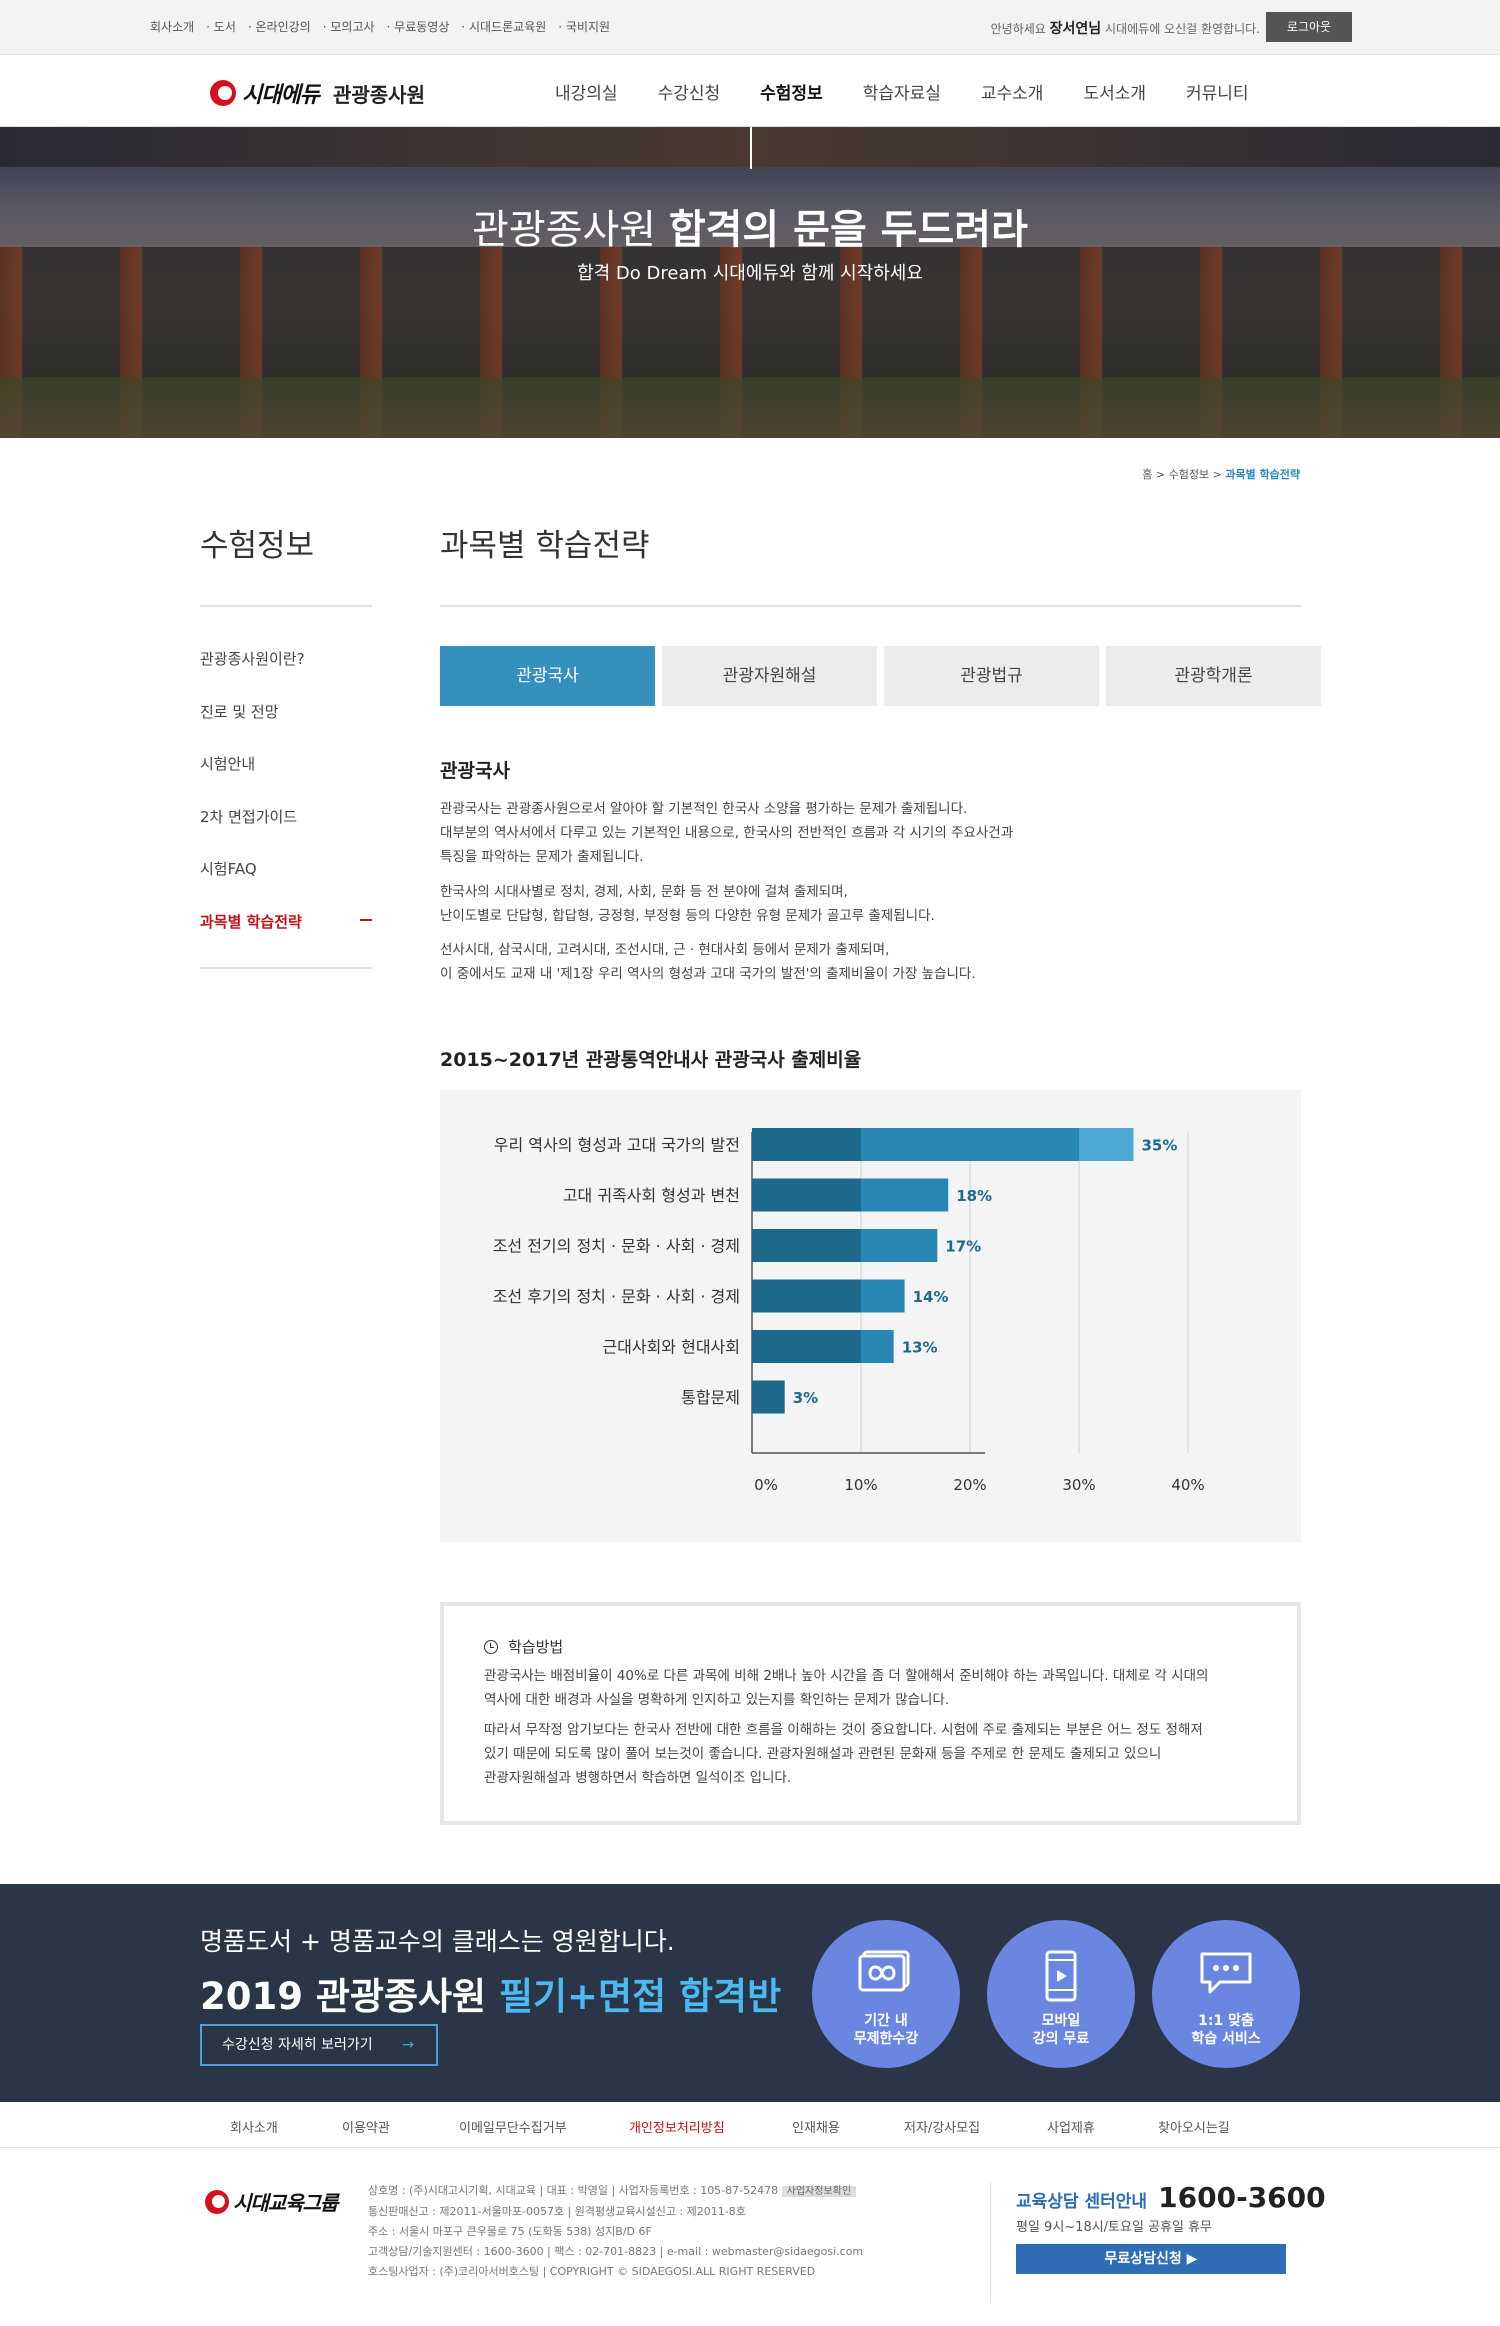  What do you see at coordinates (586, 91) in the screenshot?
I see `nav-item-my-class: 내강의실` at bounding box center [586, 91].